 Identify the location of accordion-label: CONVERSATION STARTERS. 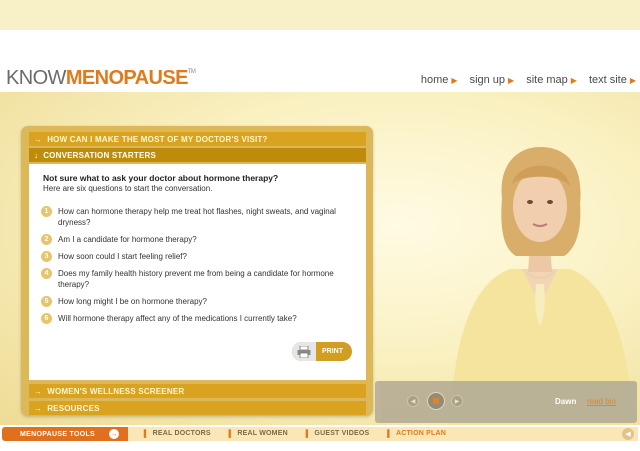
(100, 155).